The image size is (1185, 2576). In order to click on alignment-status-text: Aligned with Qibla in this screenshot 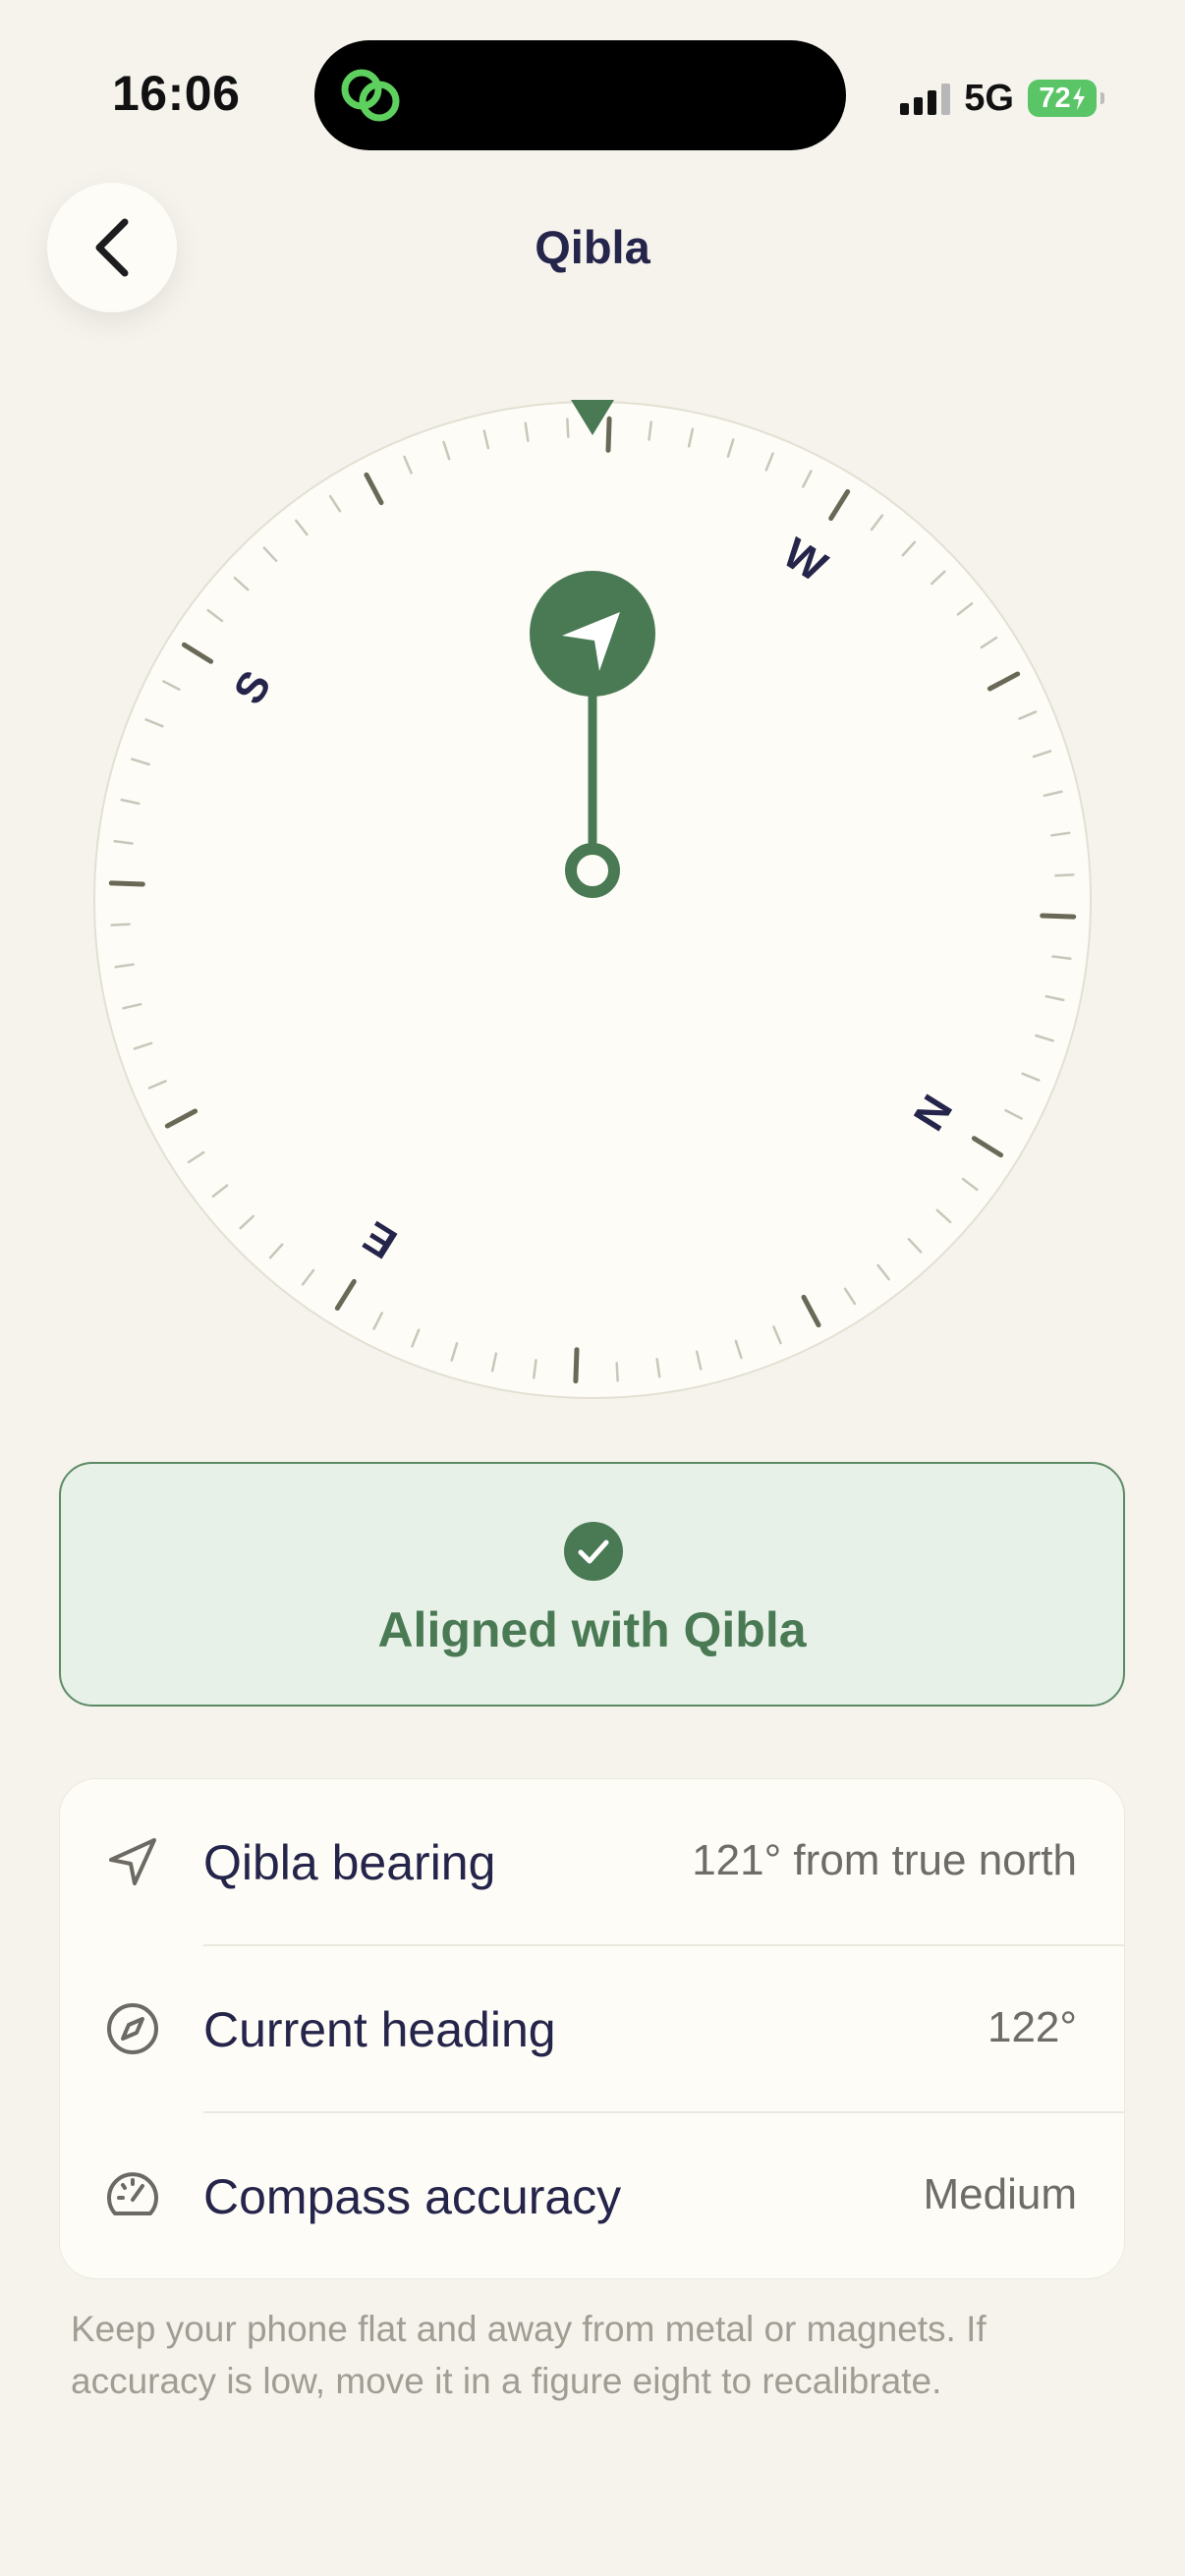, I will do `click(592, 1629)`.